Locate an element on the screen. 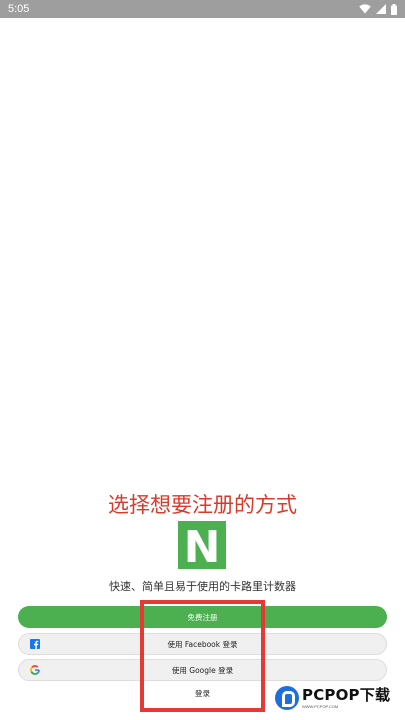 Image resolution: width=405 pixels, height=720 pixels. app-logo: N is located at coordinates (202, 545).